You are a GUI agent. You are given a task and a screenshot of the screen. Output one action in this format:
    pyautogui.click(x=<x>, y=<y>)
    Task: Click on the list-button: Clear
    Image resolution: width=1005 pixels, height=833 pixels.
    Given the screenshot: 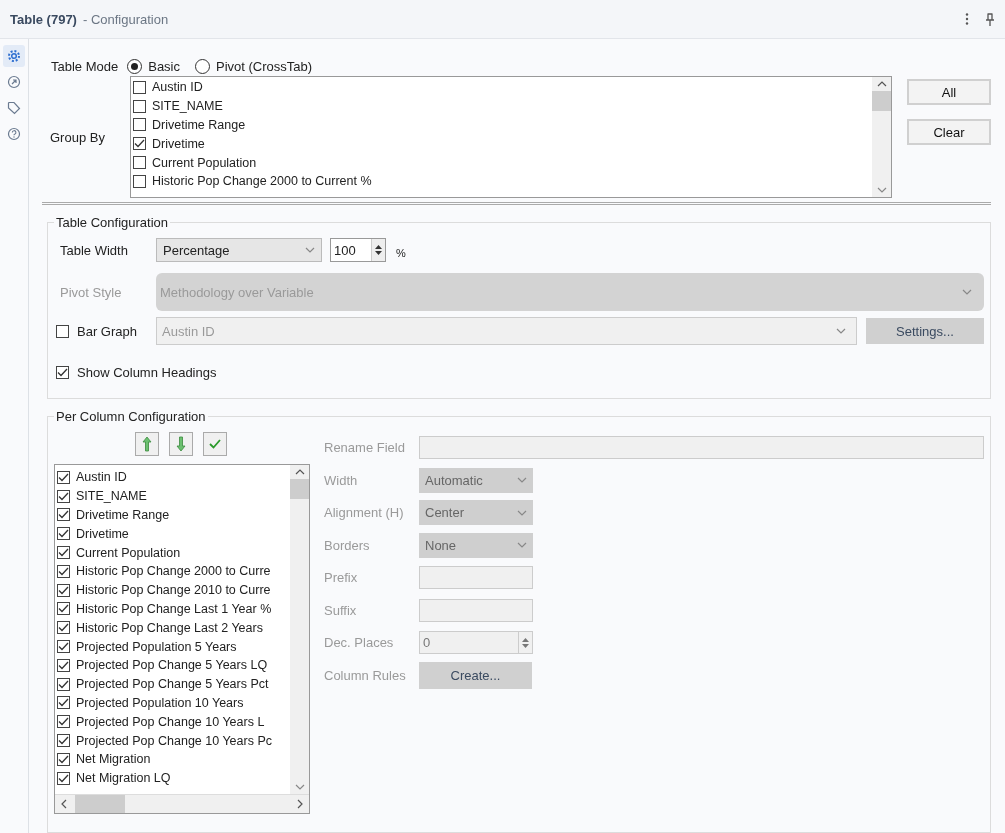 What is the action you would take?
    pyautogui.click(x=949, y=132)
    